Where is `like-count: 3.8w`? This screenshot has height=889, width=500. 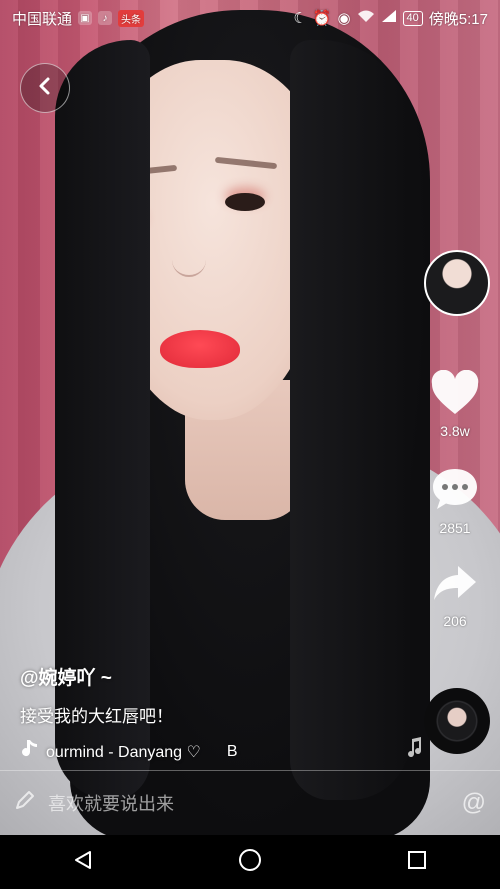
like-count: 3.8w is located at coordinates (455, 431).